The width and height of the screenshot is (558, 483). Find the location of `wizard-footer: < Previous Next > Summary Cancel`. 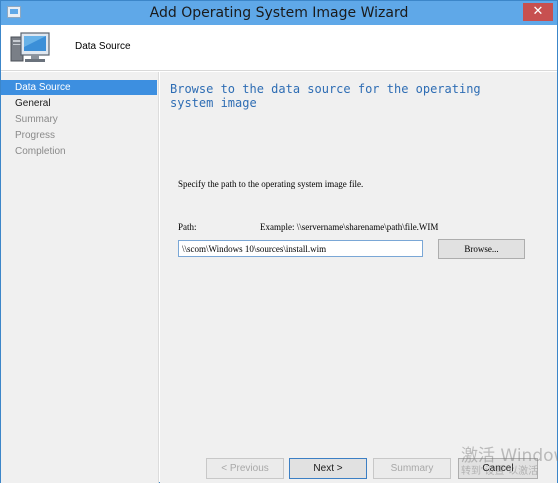

wizard-footer: < Previous Next > Summary Cancel is located at coordinates (358, 468).